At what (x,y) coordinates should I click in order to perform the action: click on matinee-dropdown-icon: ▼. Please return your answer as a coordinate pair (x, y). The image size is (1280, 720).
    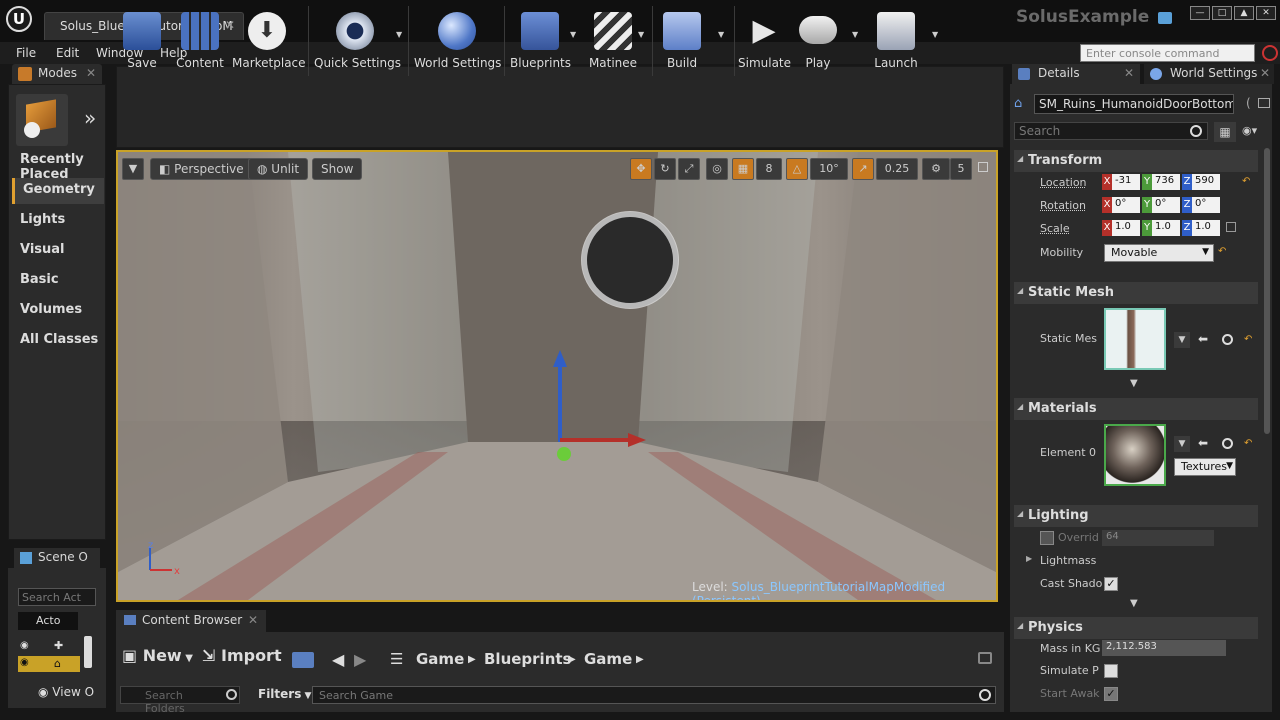
    Looking at the image, I should click on (641, 34).